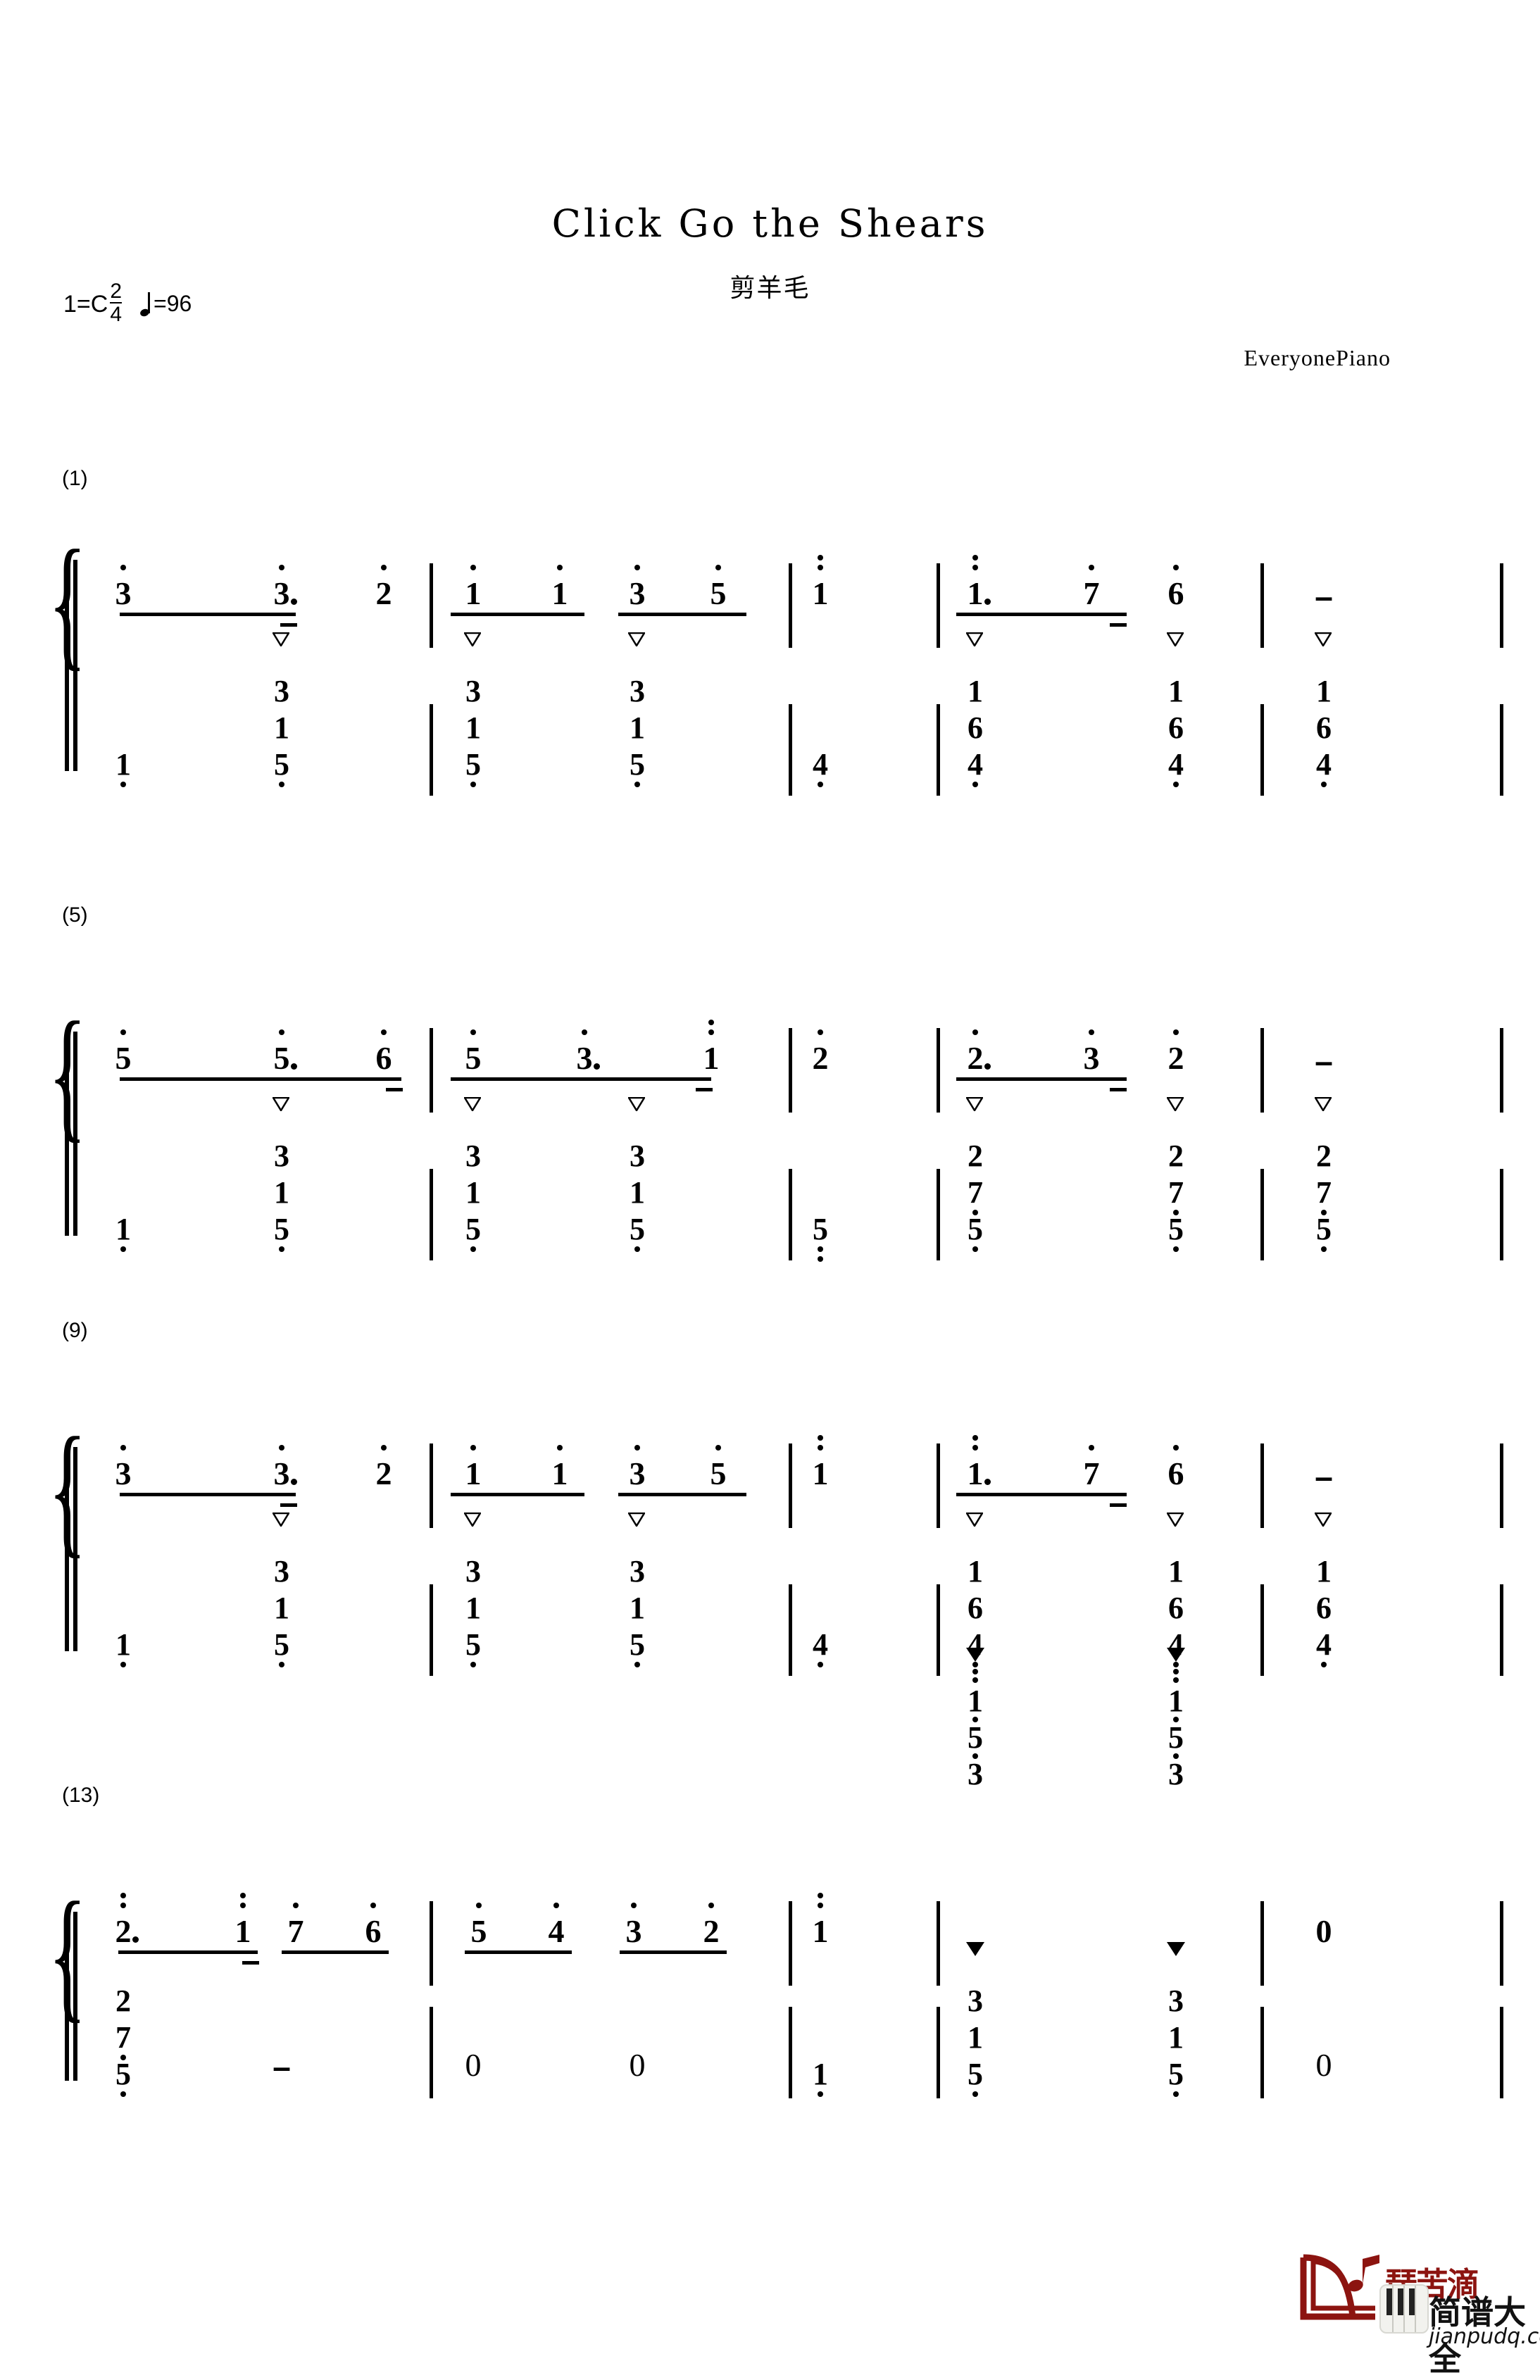  I want to click on chord-note: 4, so click(820, 766).